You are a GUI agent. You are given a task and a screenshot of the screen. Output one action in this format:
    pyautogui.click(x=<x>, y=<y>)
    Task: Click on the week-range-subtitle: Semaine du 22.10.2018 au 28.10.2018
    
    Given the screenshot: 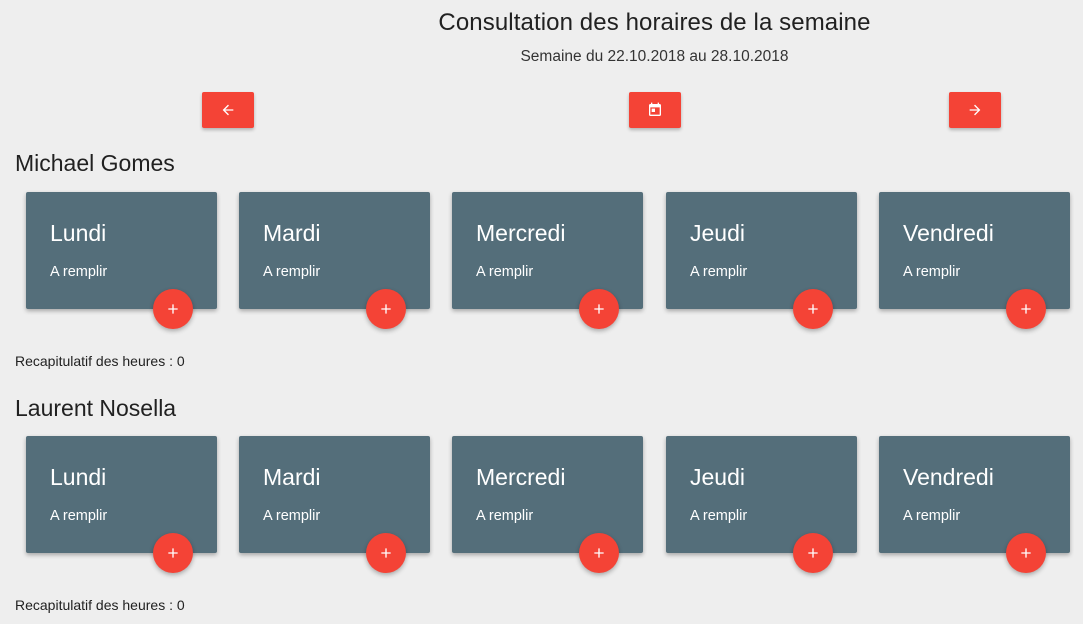 What is the action you would take?
    pyautogui.click(x=654, y=56)
    